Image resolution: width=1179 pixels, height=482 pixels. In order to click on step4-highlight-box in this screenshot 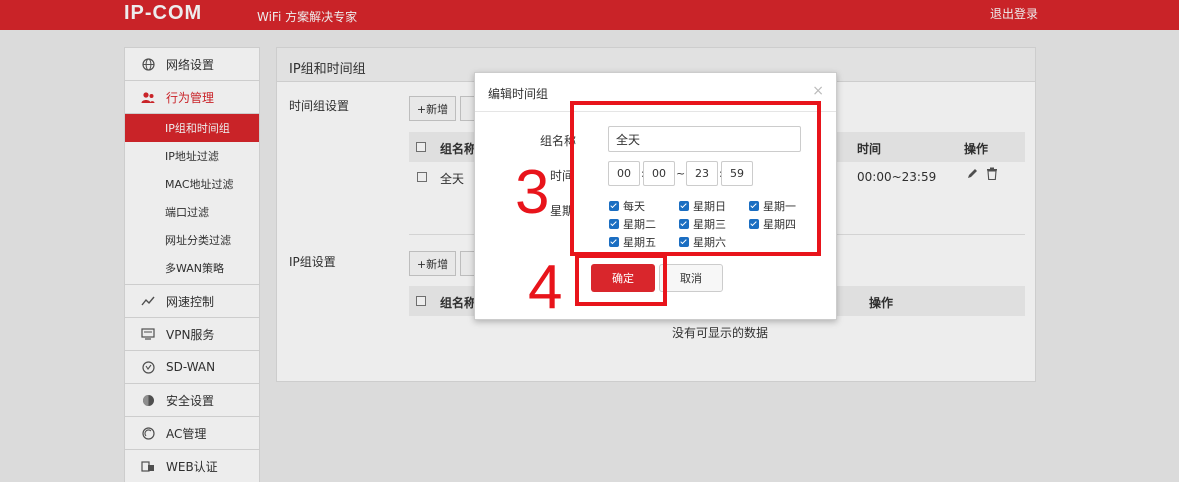, I will do `click(621, 280)`.